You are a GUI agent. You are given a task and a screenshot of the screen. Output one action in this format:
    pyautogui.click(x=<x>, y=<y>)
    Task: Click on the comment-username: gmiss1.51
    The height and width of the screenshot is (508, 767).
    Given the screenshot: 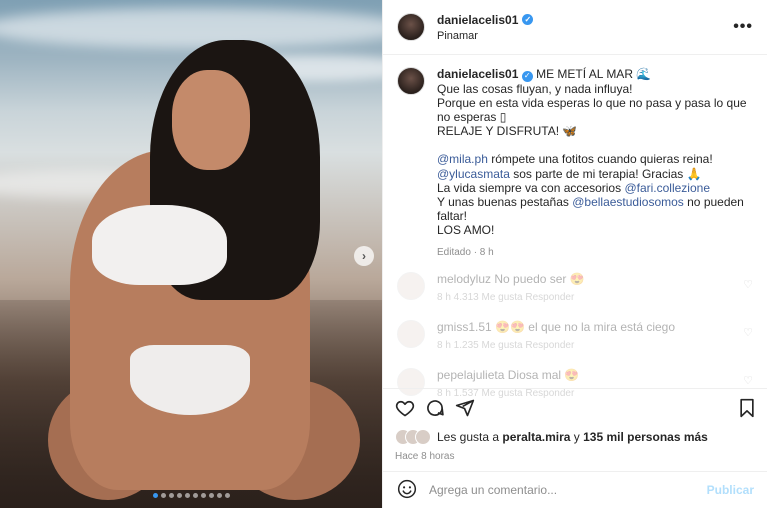 What is the action you would take?
    pyautogui.click(x=464, y=327)
    